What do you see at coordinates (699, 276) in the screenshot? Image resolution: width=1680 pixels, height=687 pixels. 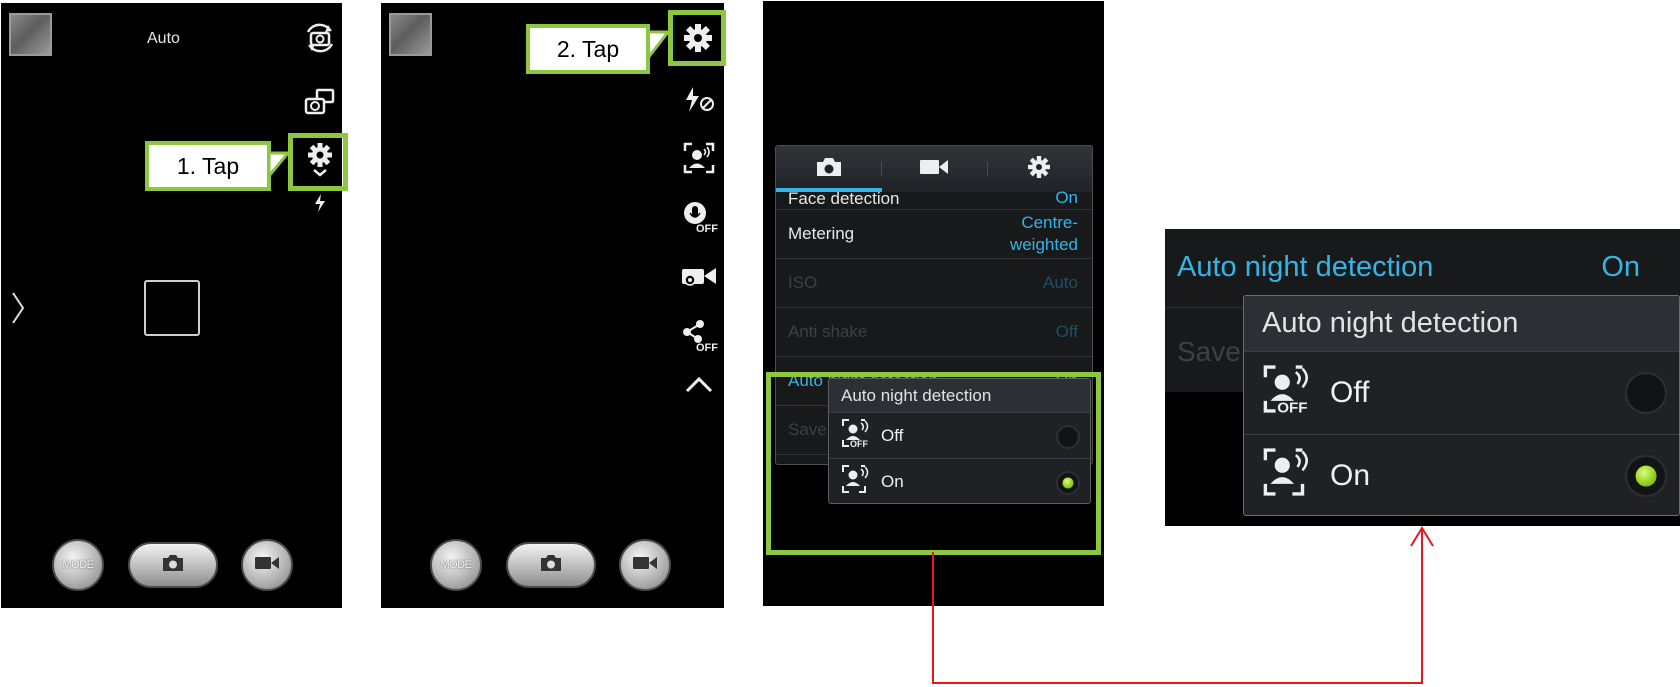 I see `recording-mode-icon` at bounding box center [699, 276].